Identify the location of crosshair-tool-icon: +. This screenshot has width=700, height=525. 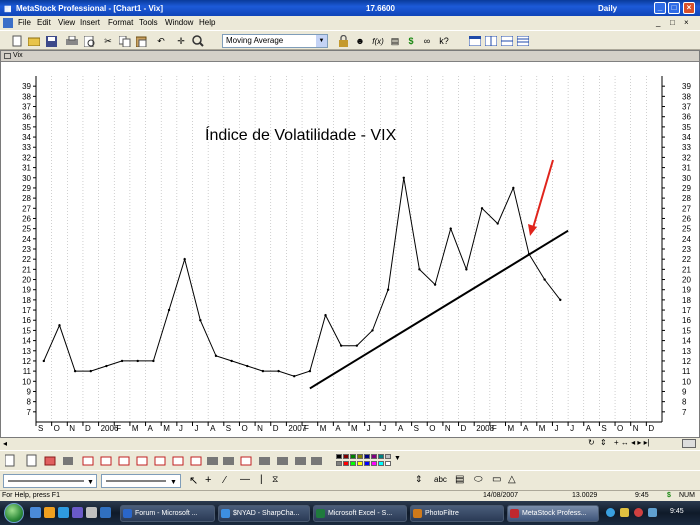
(208, 480).